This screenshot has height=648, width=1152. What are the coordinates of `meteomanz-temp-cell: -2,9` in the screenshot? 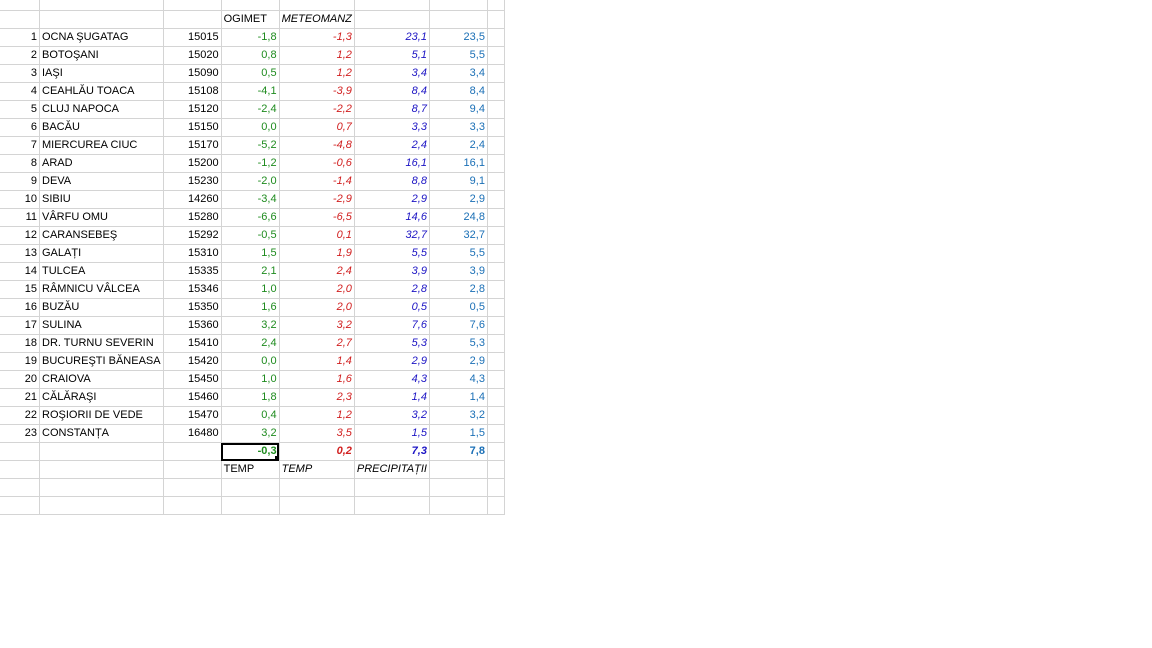 It's located at (317, 199).